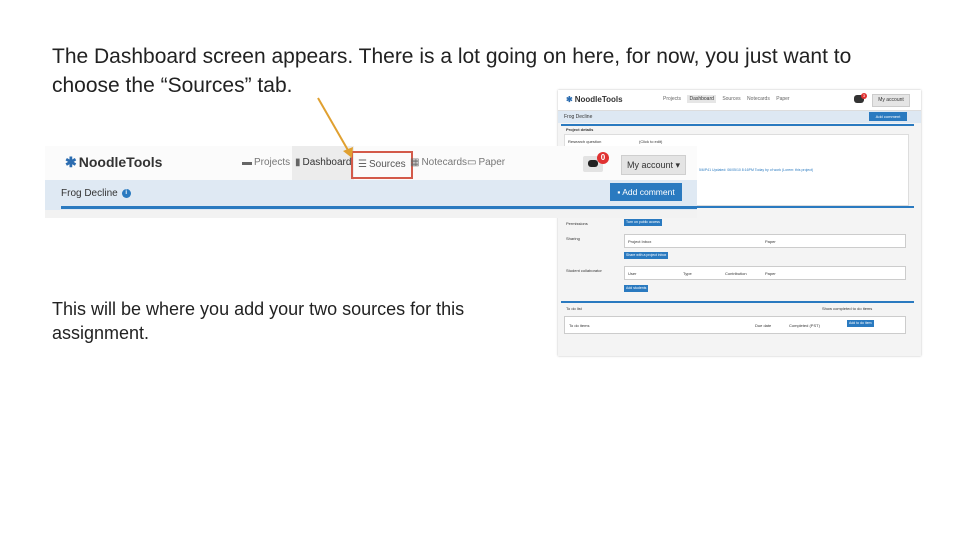 This screenshot has width=960, height=540. I want to click on sharing-col: Paper, so click(770, 241).